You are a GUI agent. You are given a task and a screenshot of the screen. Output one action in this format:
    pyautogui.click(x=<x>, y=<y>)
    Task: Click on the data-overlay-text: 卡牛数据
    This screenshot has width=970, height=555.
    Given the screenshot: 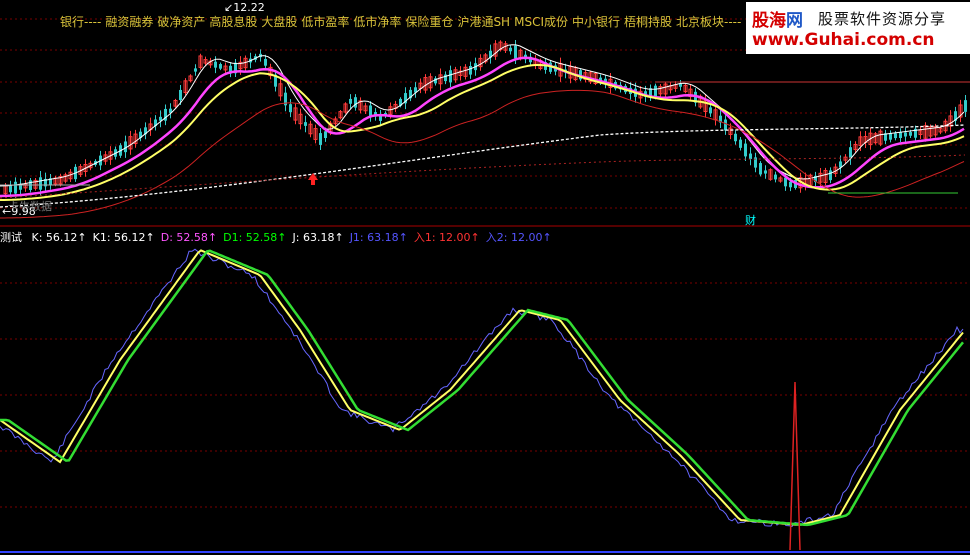 What is the action you would take?
    pyautogui.click(x=30, y=206)
    